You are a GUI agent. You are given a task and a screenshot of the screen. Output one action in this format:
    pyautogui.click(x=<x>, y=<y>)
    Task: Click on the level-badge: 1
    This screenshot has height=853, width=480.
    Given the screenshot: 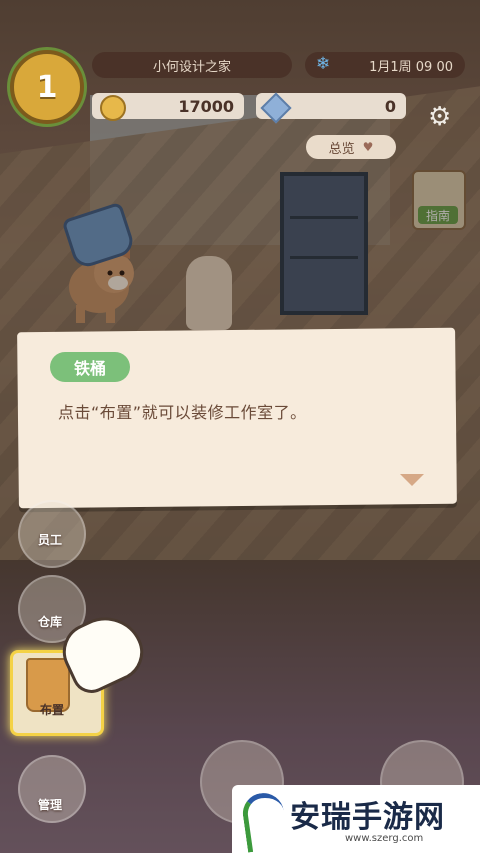 What is the action you would take?
    pyautogui.click(x=47, y=87)
    